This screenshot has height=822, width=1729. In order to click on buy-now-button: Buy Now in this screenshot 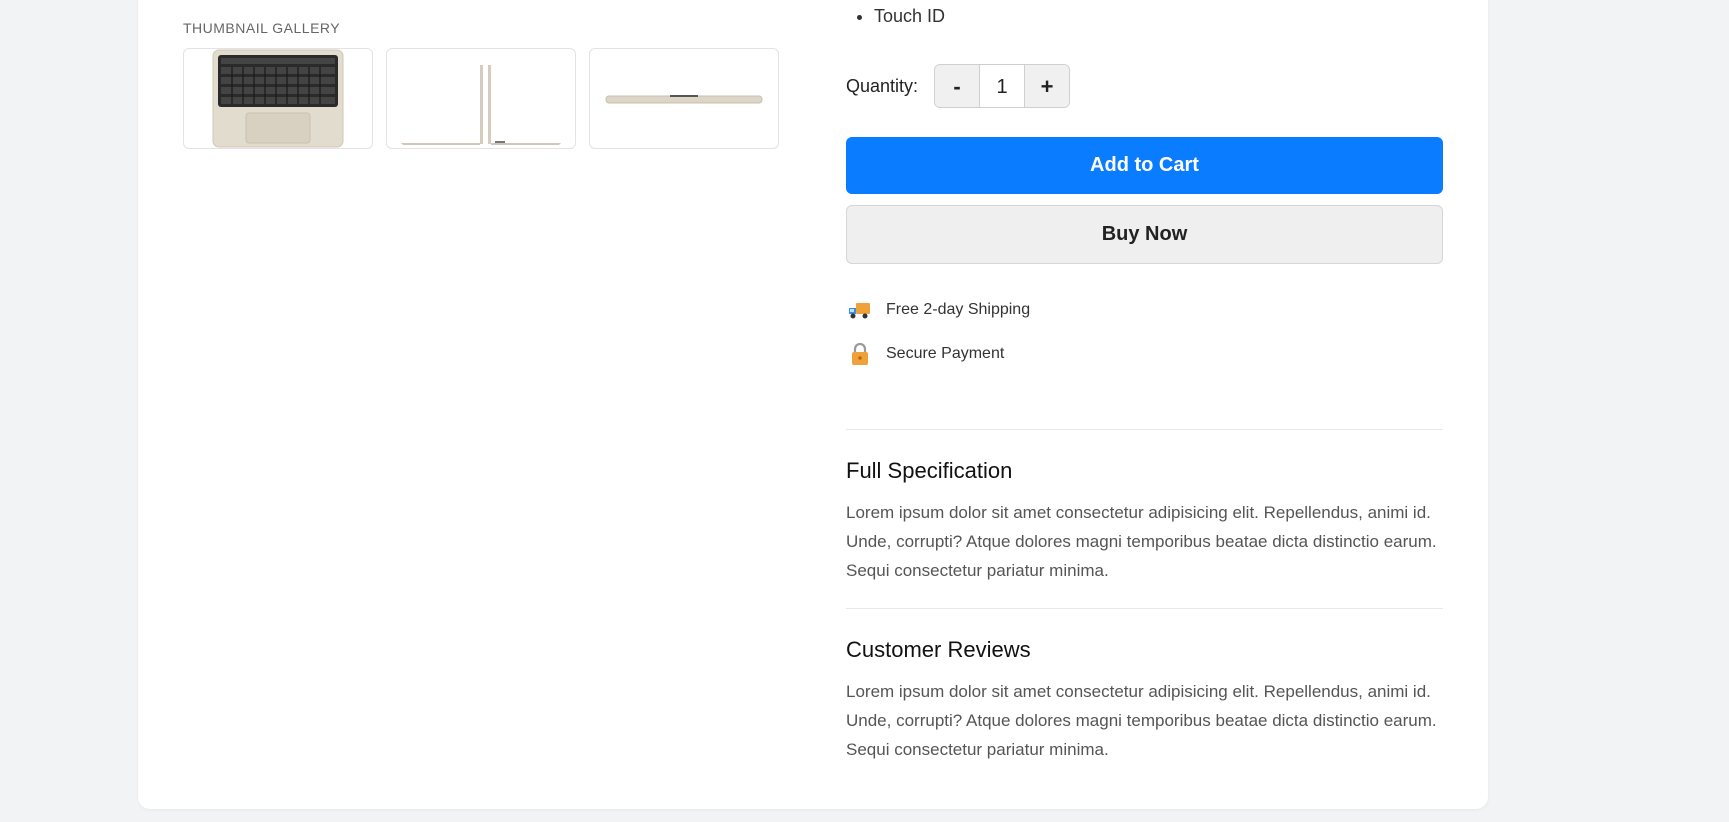, I will do `click(1144, 234)`.